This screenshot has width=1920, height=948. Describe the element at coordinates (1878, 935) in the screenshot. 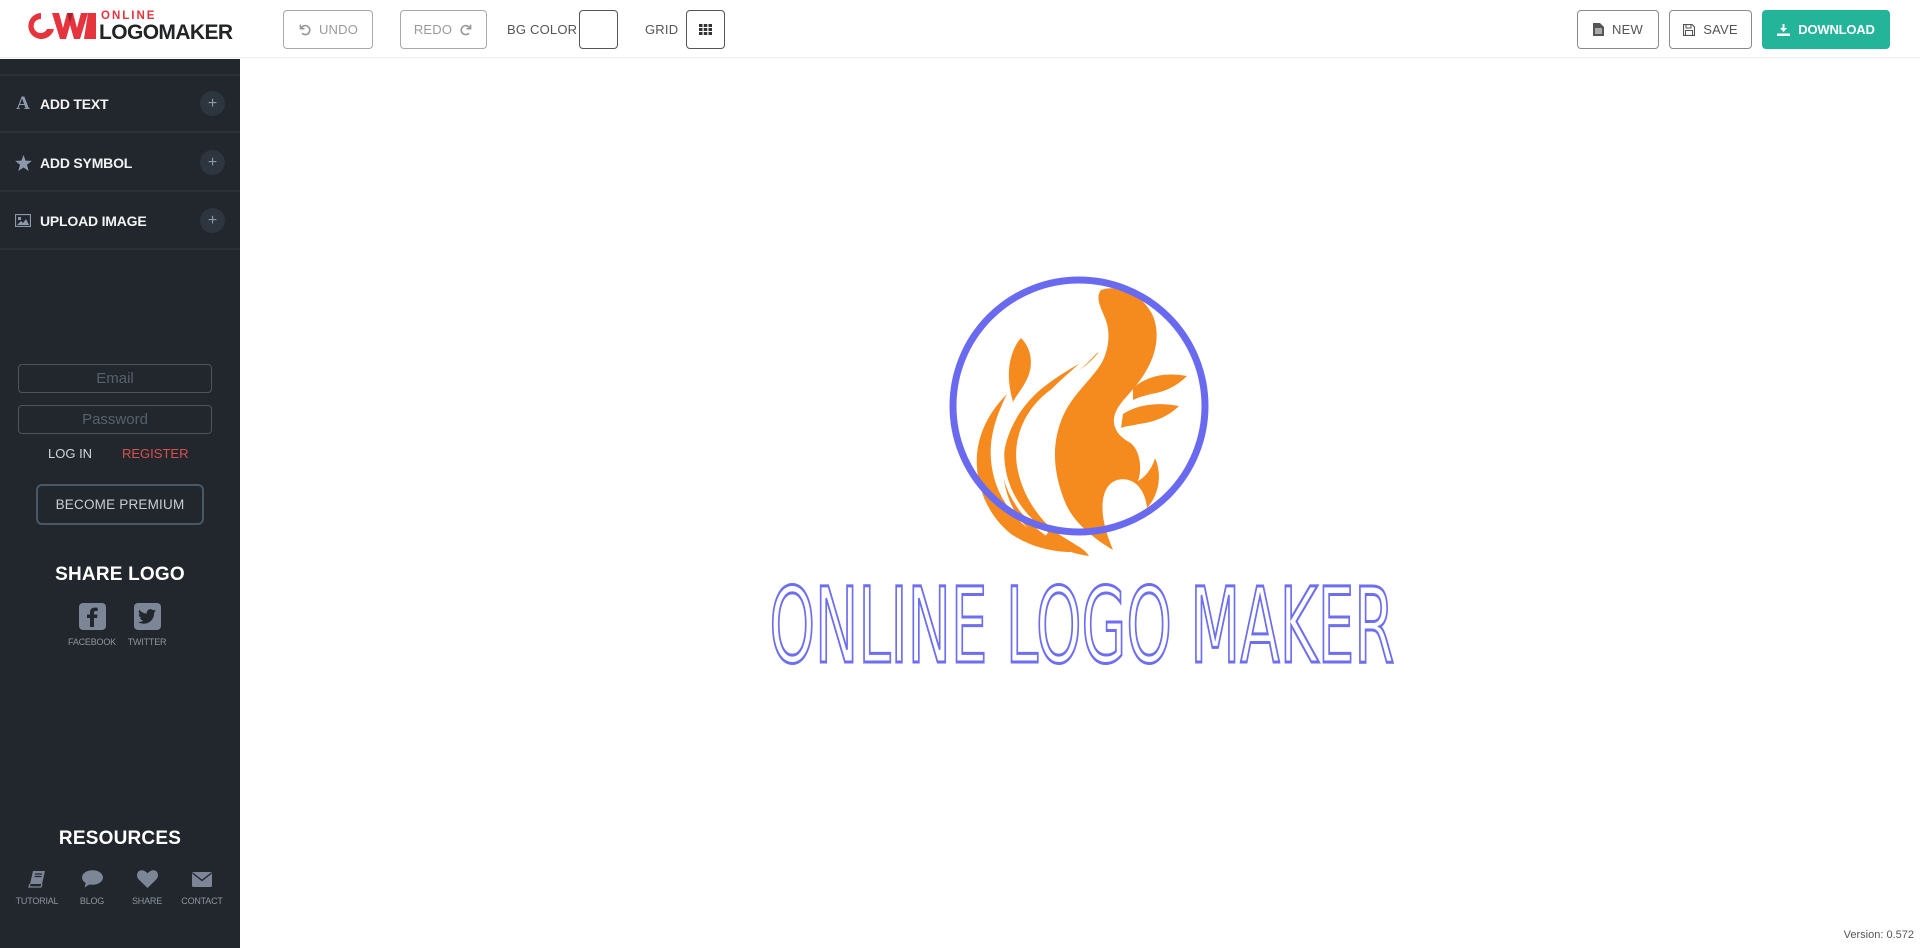

I see `version-label: Version: 0.572` at that location.